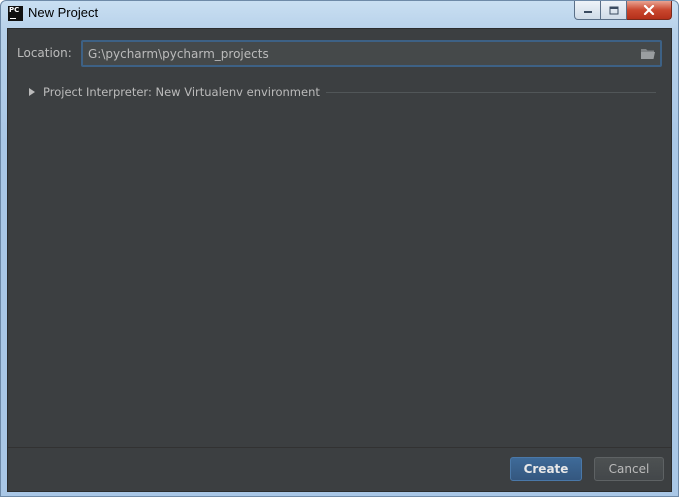 Image resolution: width=679 pixels, height=497 pixels. What do you see at coordinates (44, 53) in the screenshot?
I see `location-label: Location:` at bounding box center [44, 53].